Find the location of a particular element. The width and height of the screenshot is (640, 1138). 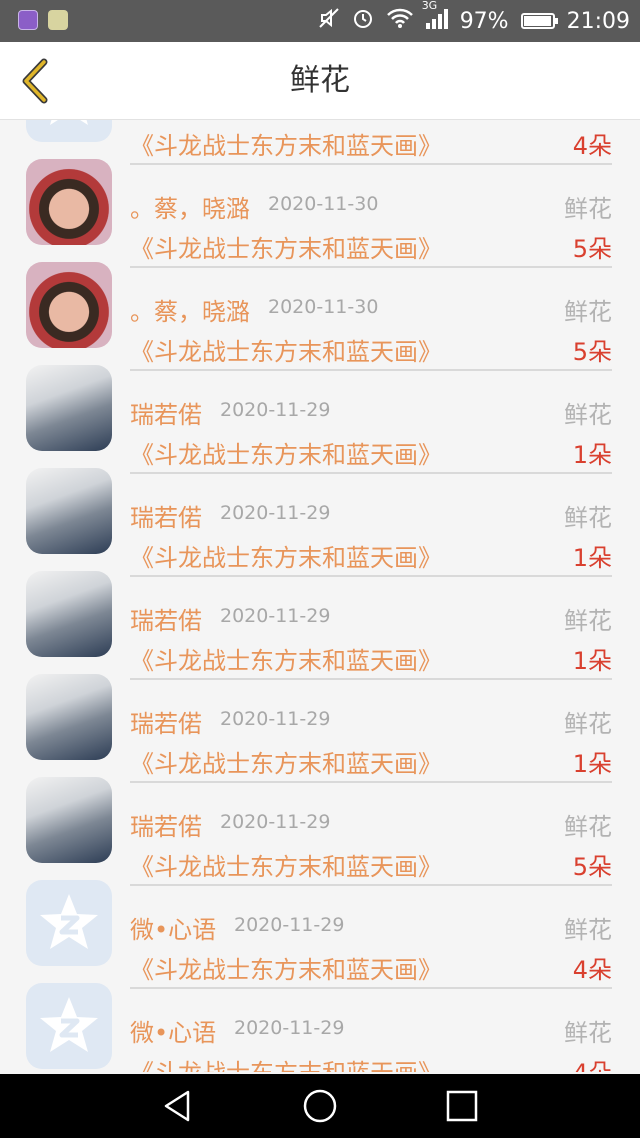

book-title: 《斗龙战士东方末和蓝天画》 is located at coordinates (286, 1062).